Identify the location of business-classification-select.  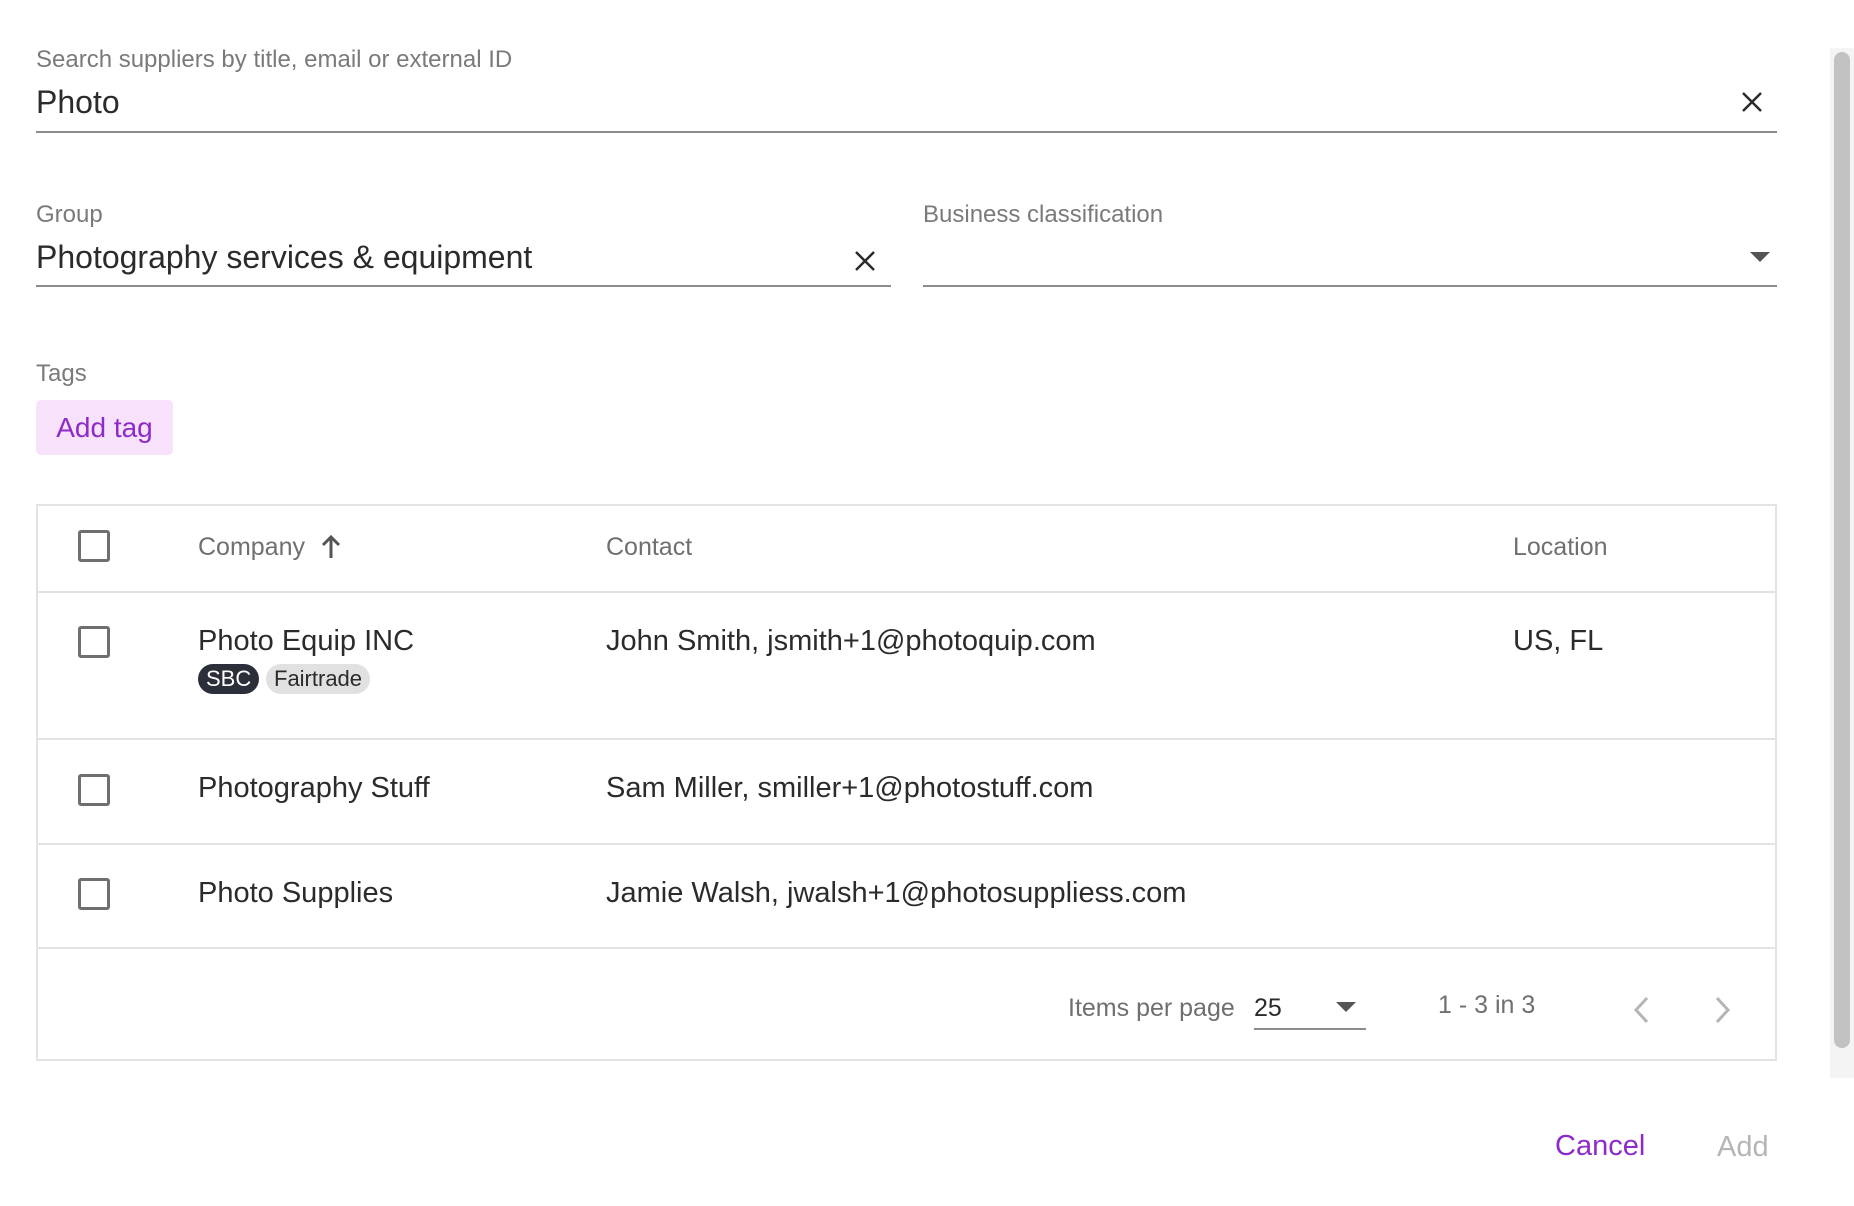
(1333, 259).